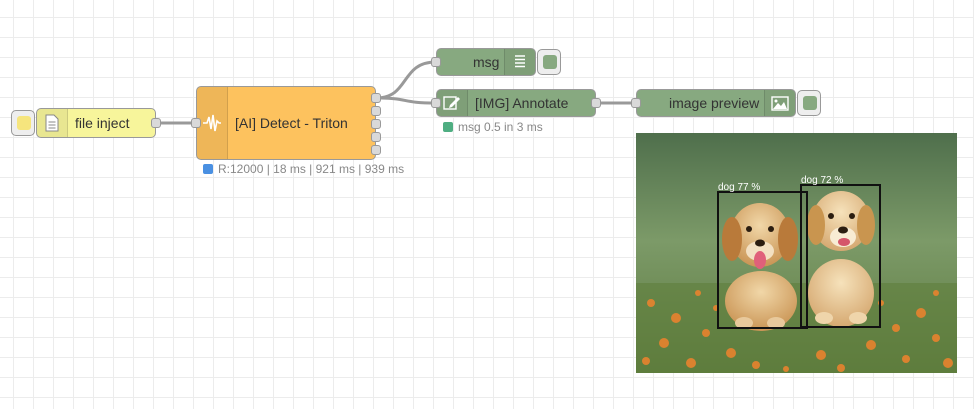 The height and width of the screenshot is (409, 974). I want to click on annotate-output-port, so click(596, 103).